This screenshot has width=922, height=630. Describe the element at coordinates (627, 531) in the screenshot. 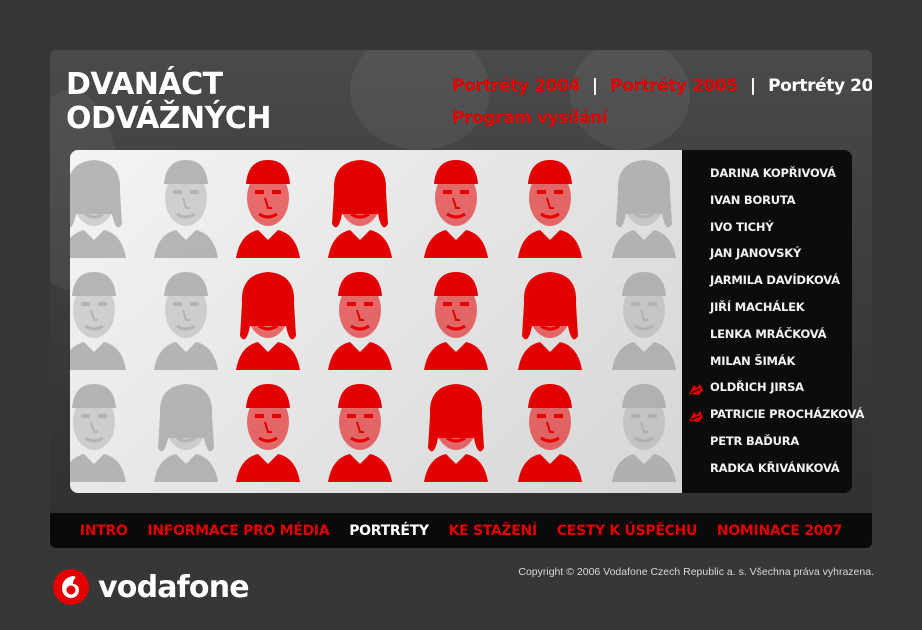

I see `nav-cesty-k-uspechu: CESTY K ÚSPĚCHU` at that location.